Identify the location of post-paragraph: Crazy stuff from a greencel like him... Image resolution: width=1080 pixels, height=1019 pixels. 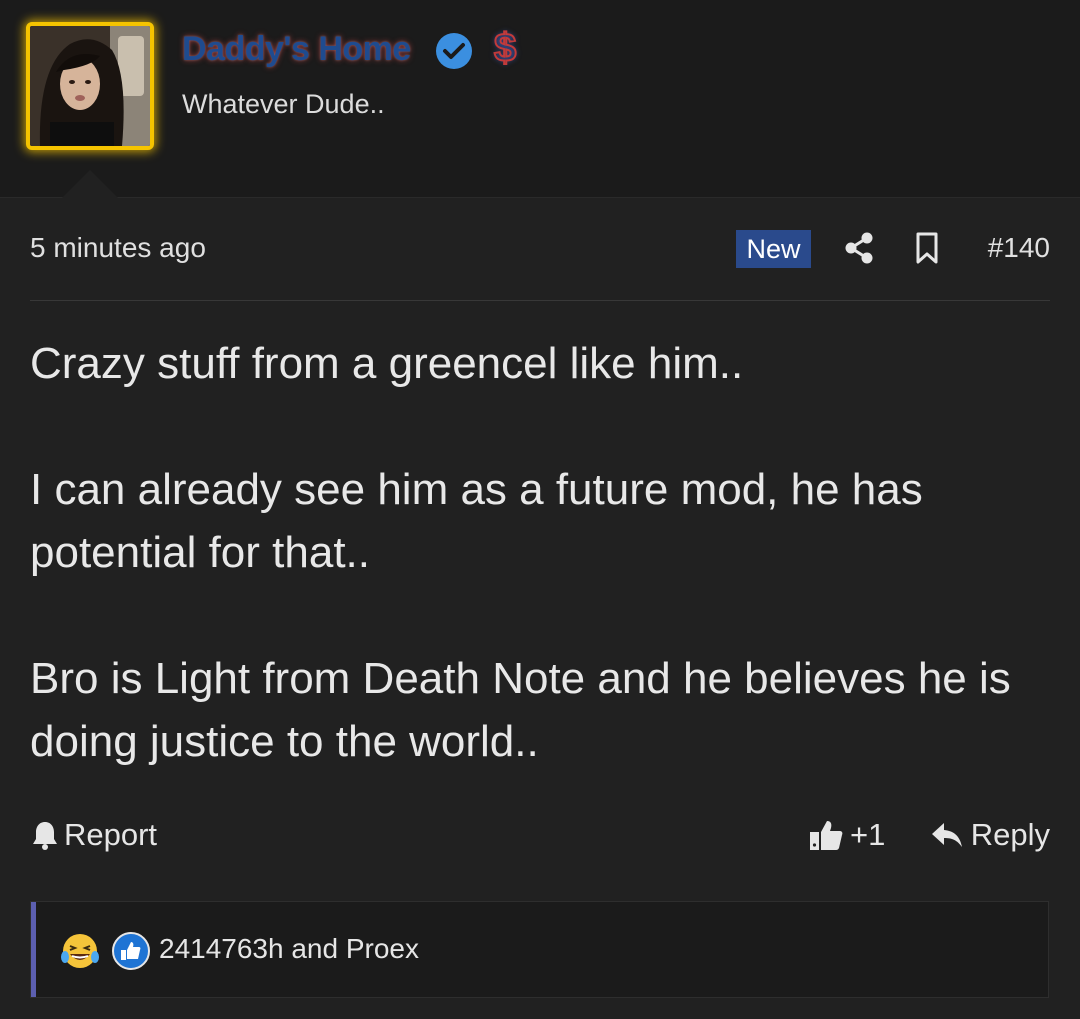
(387, 363).